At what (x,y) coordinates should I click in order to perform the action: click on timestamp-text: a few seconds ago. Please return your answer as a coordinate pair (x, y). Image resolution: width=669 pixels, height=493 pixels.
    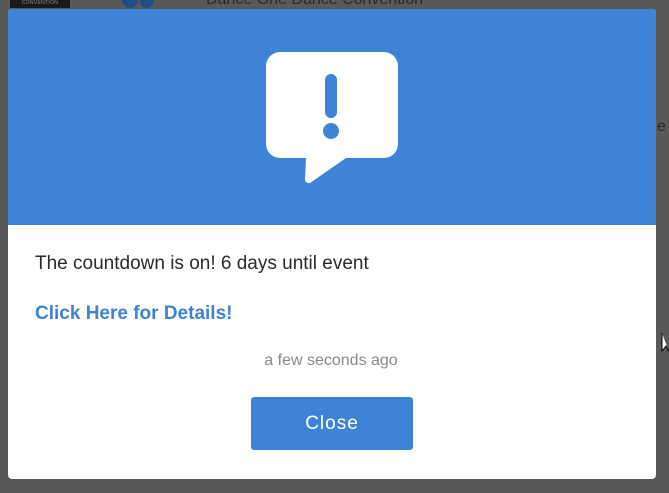
    Looking at the image, I should click on (331, 360).